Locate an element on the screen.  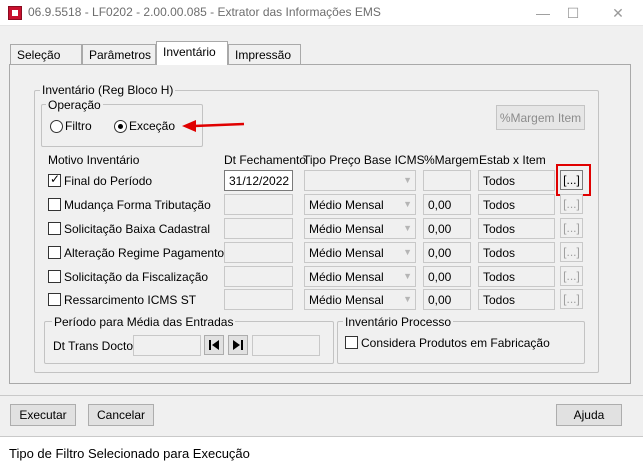
annotation-arrow is located at coordinates (213, 126).